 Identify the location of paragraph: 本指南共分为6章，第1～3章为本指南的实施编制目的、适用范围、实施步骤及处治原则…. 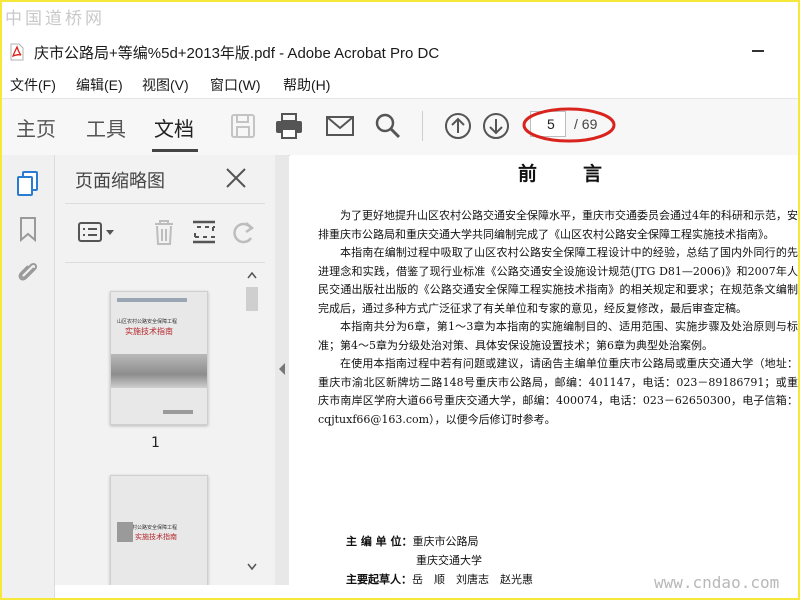
(558, 336).